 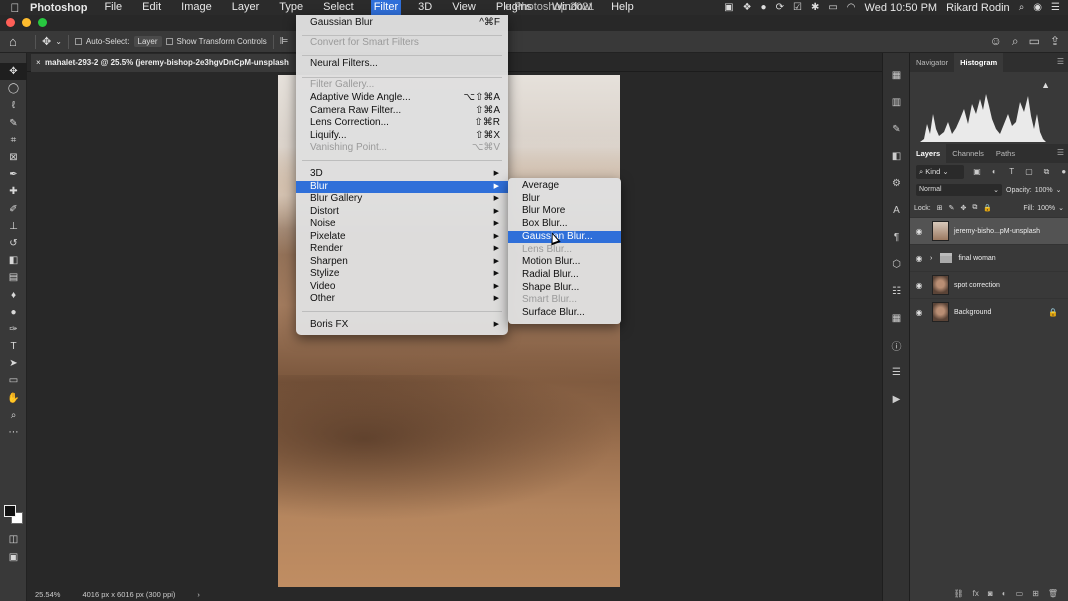 I want to click on layer-row: ◉ Background 🔒, so click(x=989, y=311).